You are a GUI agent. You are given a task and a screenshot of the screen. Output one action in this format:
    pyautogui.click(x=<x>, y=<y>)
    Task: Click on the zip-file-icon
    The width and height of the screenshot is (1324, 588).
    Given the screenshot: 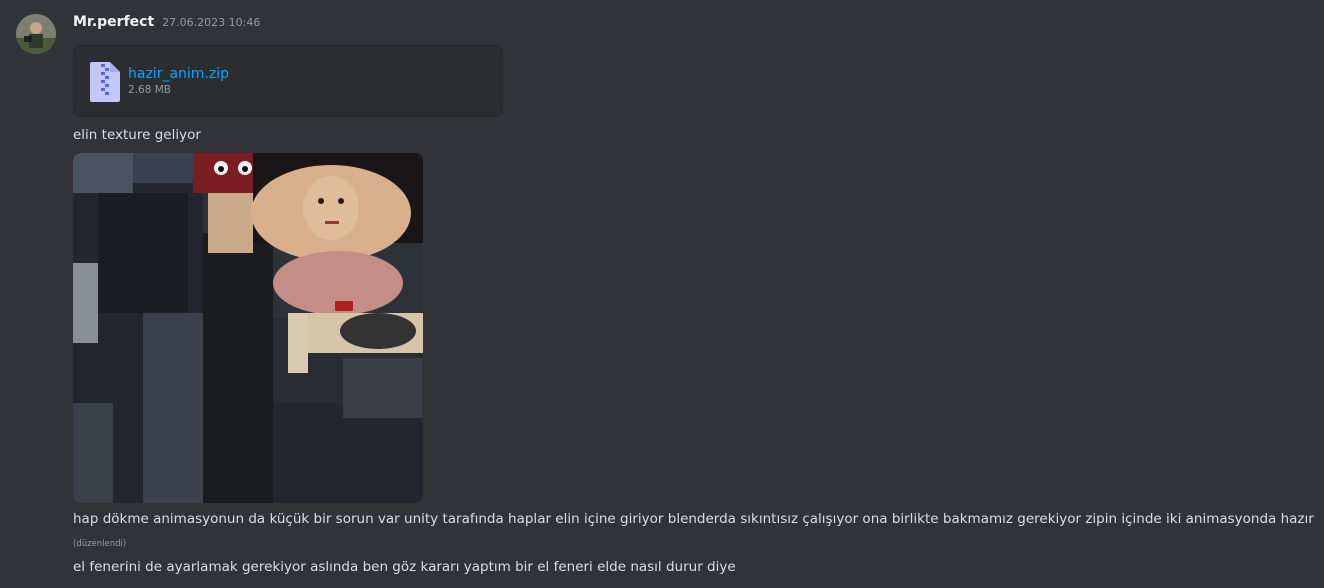 What is the action you would take?
    pyautogui.click(x=105, y=82)
    